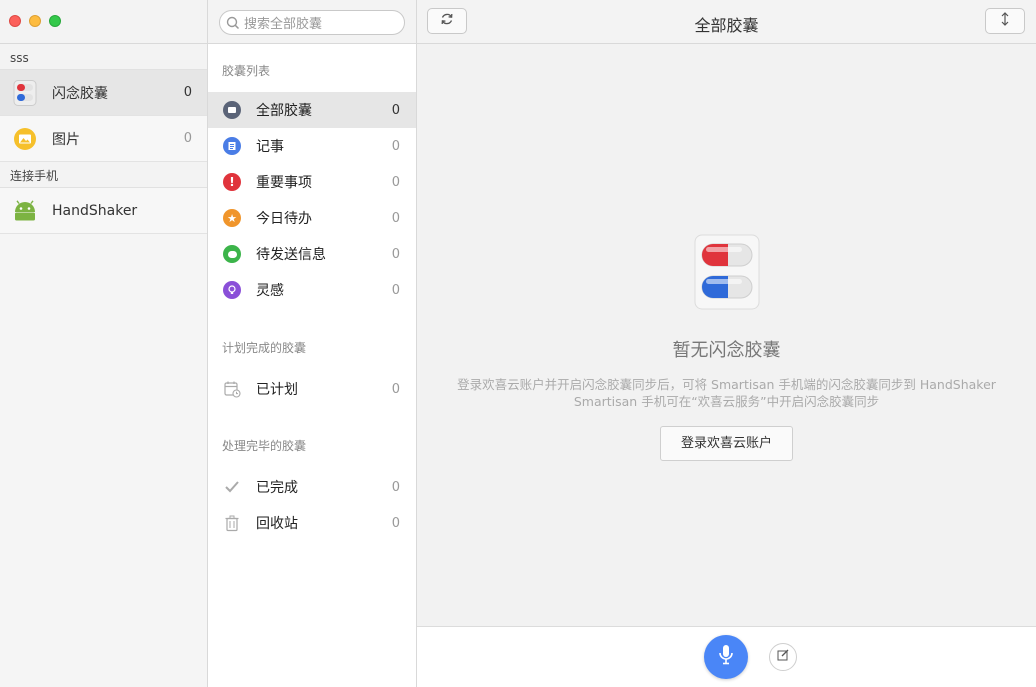 The width and height of the screenshot is (1036, 687). I want to click on list-item-pending-messages: 待发送信息 0, so click(312, 254).